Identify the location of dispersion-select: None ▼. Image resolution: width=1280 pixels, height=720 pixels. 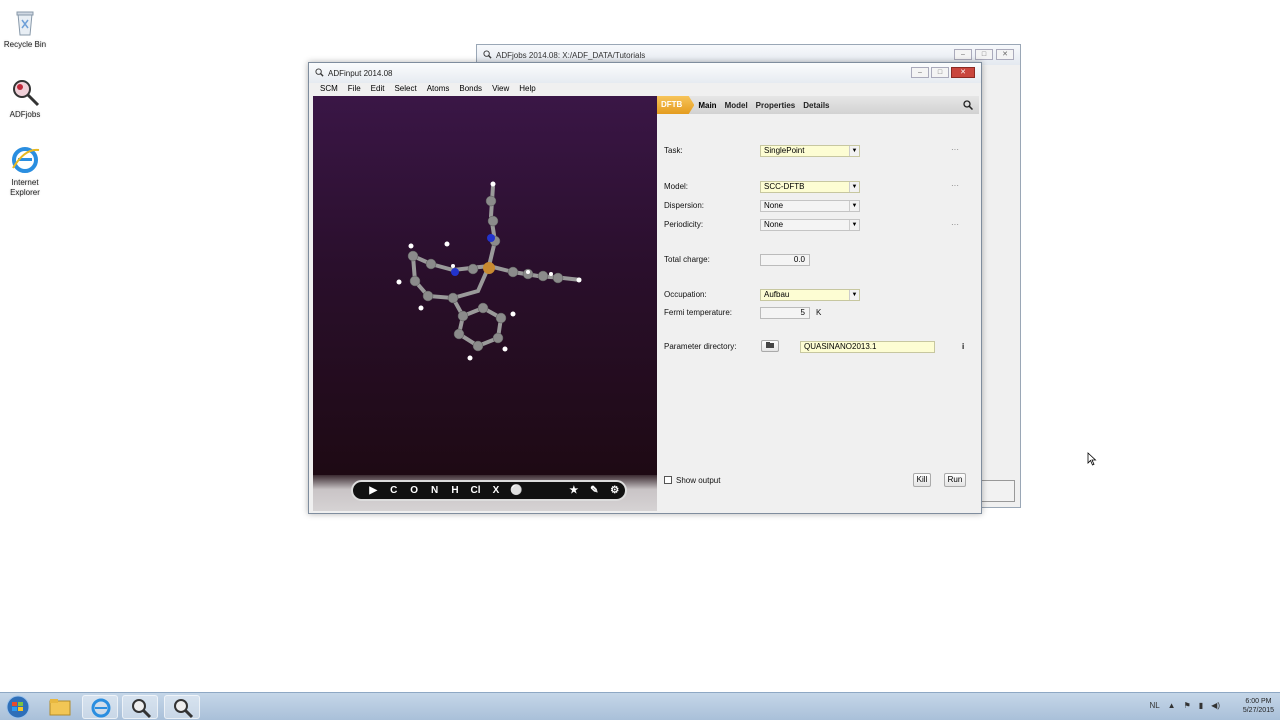
(810, 206).